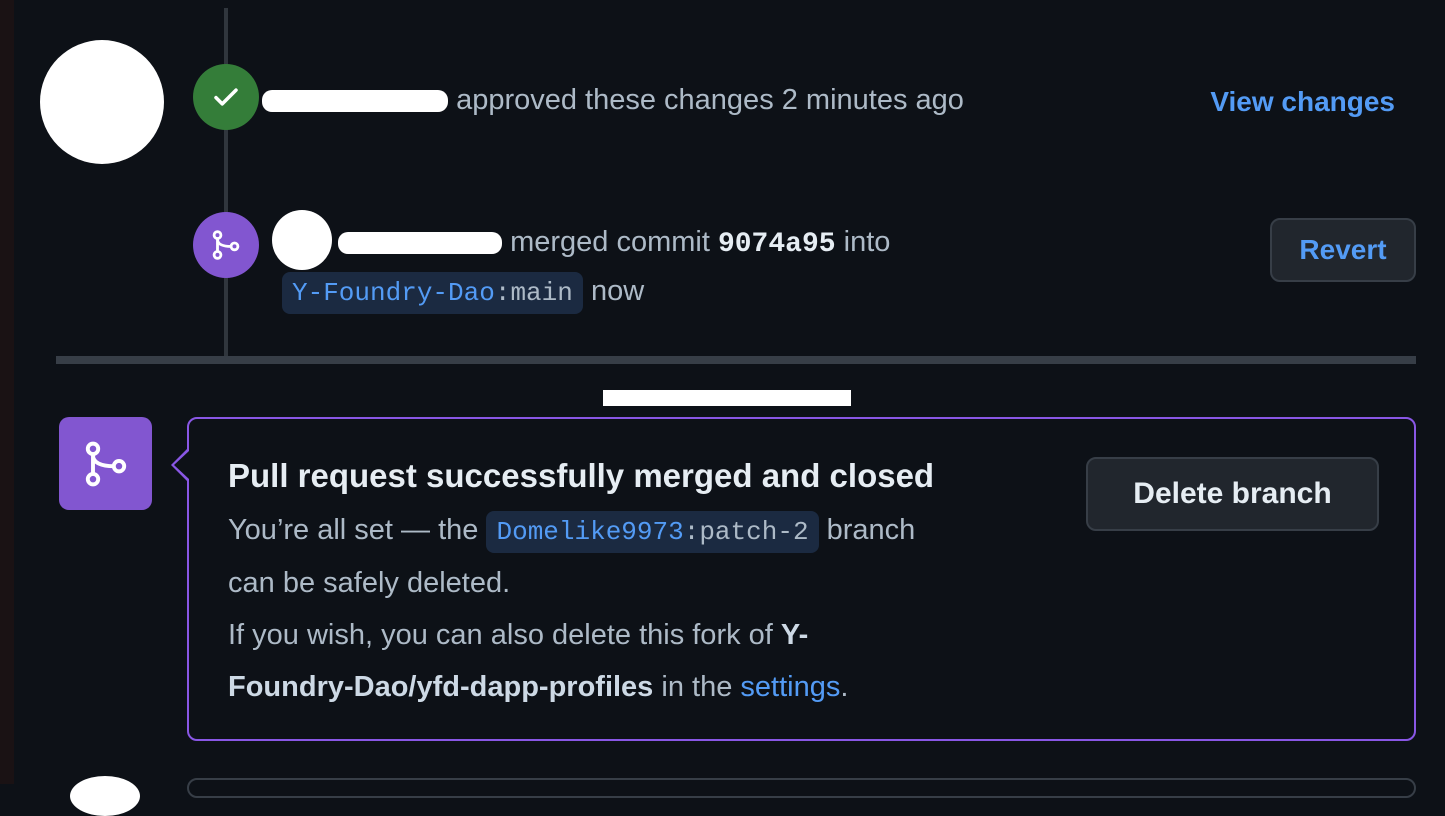  What do you see at coordinates (226, 182) in the screenshot?
I see `timeline-line` at bounding box center [226, 182].